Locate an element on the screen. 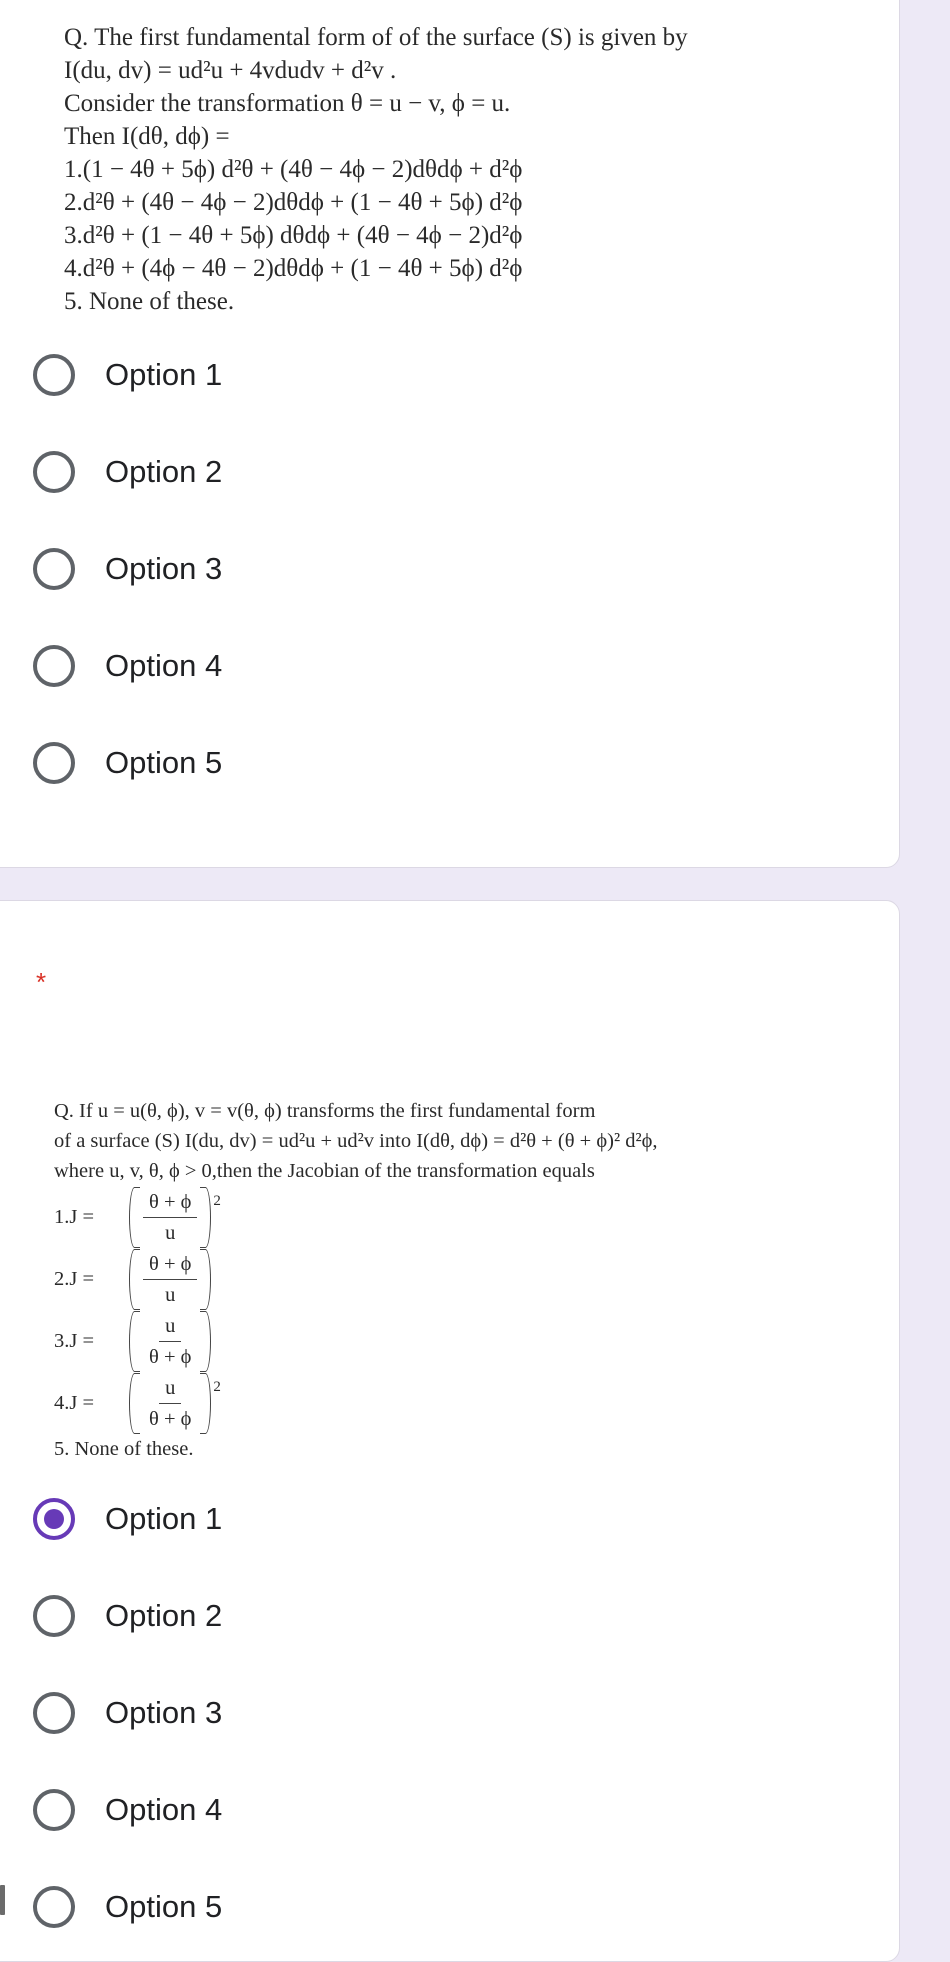  question-1-line: I(du, dv) = ud²u + 4vdudv + d²v . is located at coordinates (230, 70).